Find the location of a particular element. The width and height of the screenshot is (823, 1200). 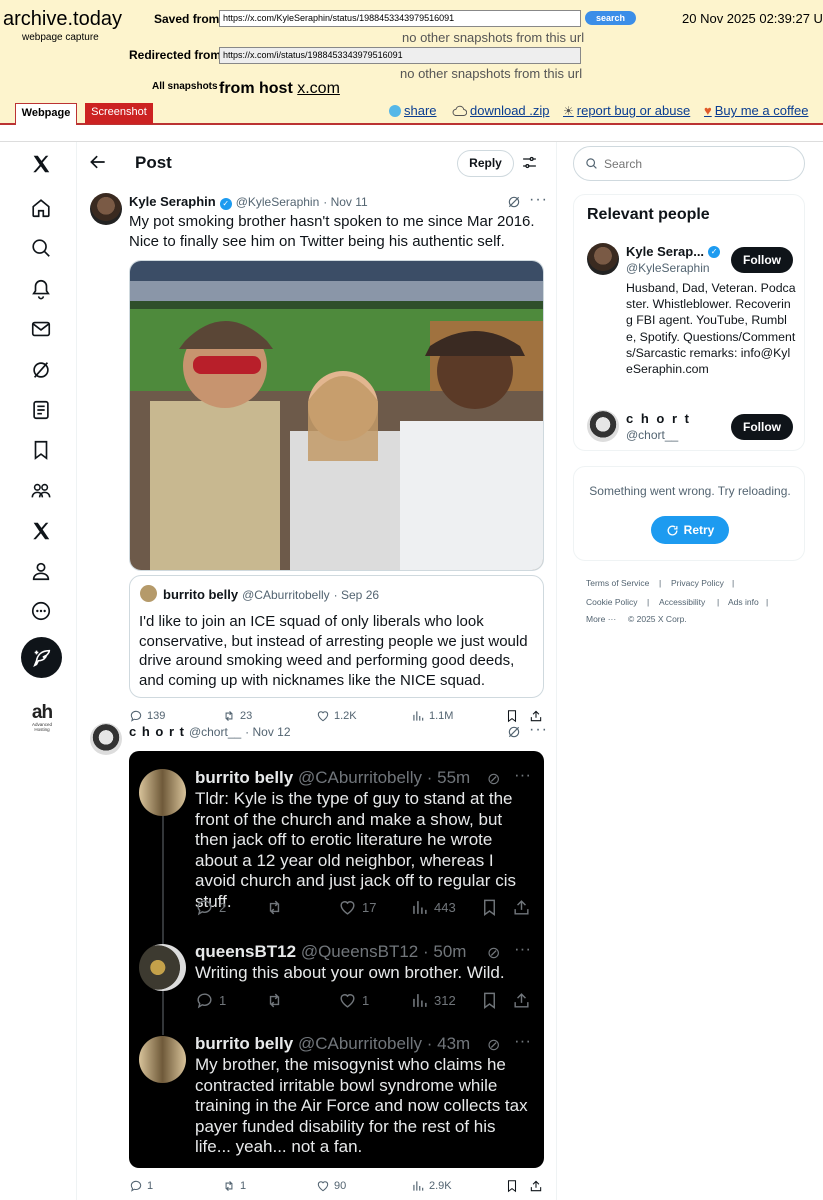

reply-reply-count: 1 is located at coordinates (141, 1186).